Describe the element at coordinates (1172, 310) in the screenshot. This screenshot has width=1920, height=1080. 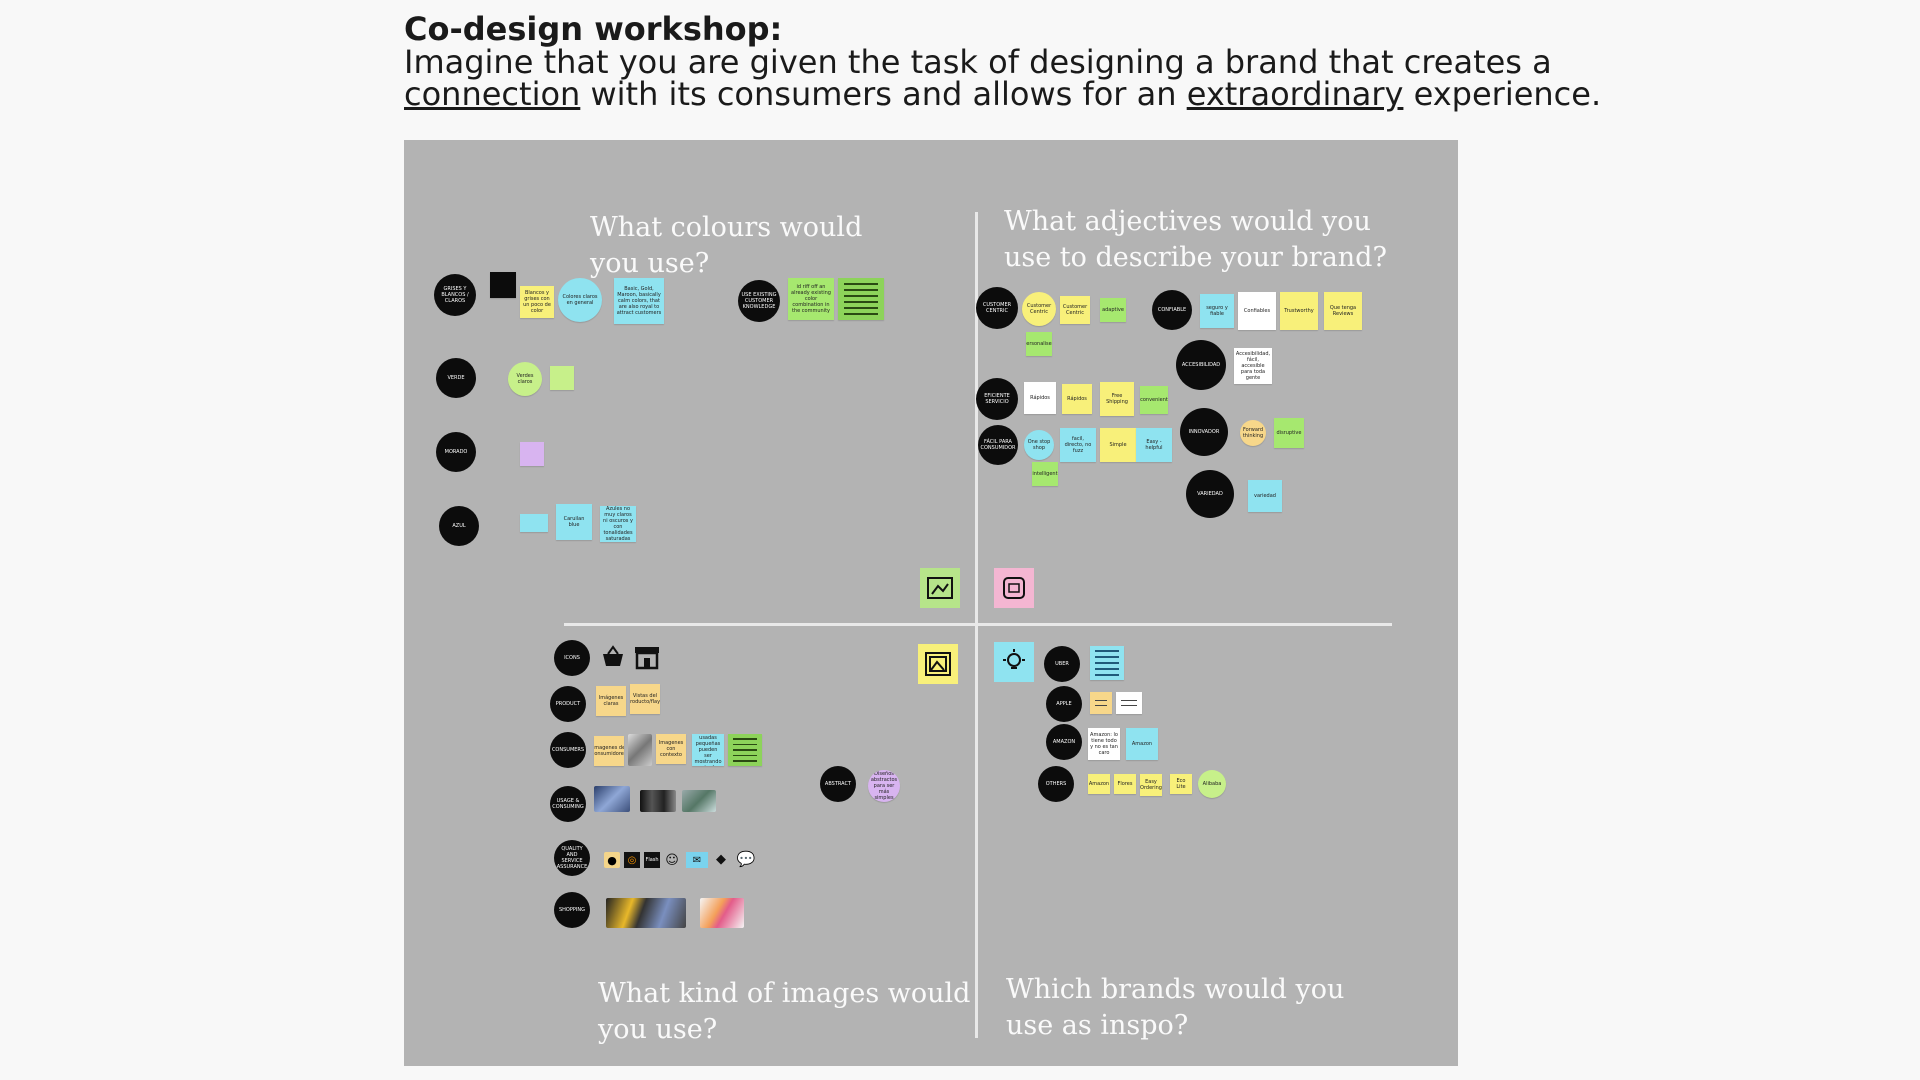
I see `cluster-confiable: CONFIABLE` at that location.